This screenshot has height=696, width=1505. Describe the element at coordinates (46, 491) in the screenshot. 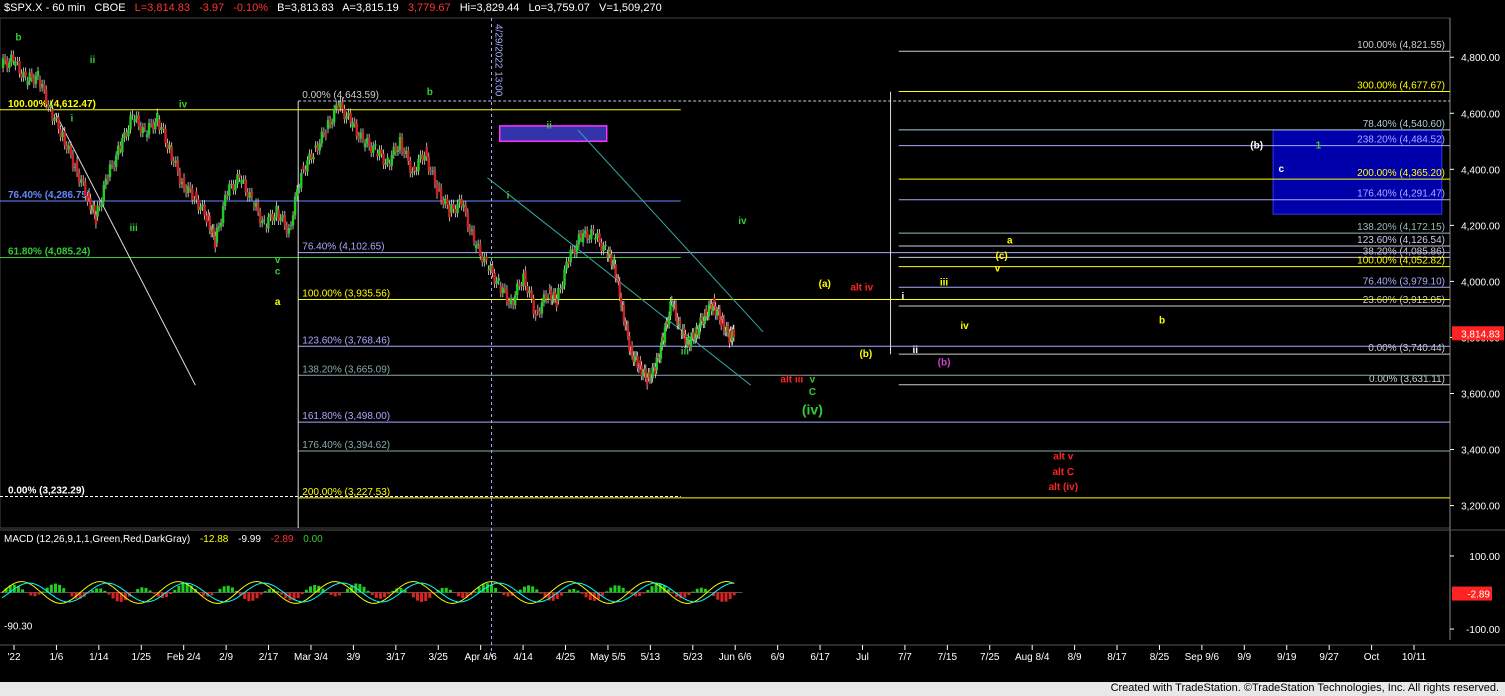

I see `fib-level-label: 0.00% (3,232.29)` at that location.